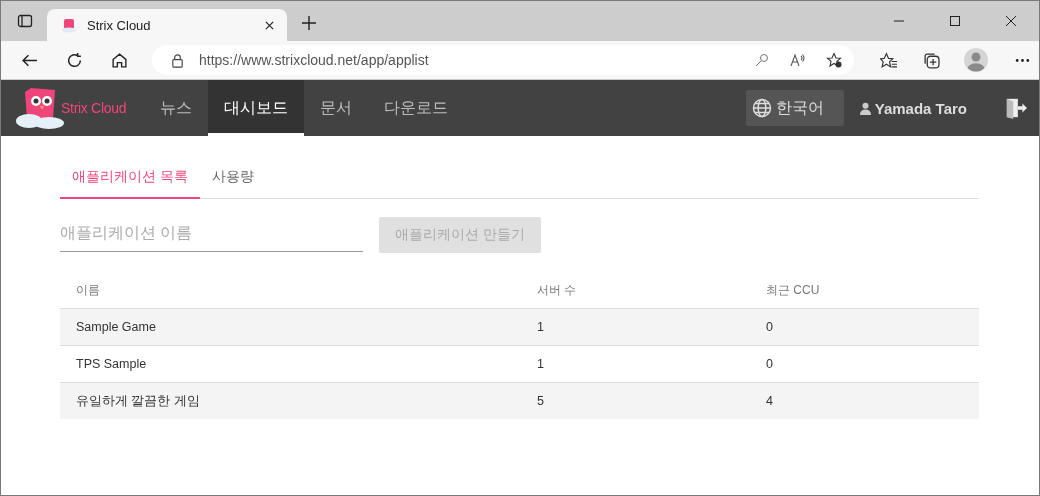 This screenshot has height=496, width=1040. Describe the element at coordinates (167, 25) in the screenshot. I see `browser-tab: Strix Cloud` at that location.